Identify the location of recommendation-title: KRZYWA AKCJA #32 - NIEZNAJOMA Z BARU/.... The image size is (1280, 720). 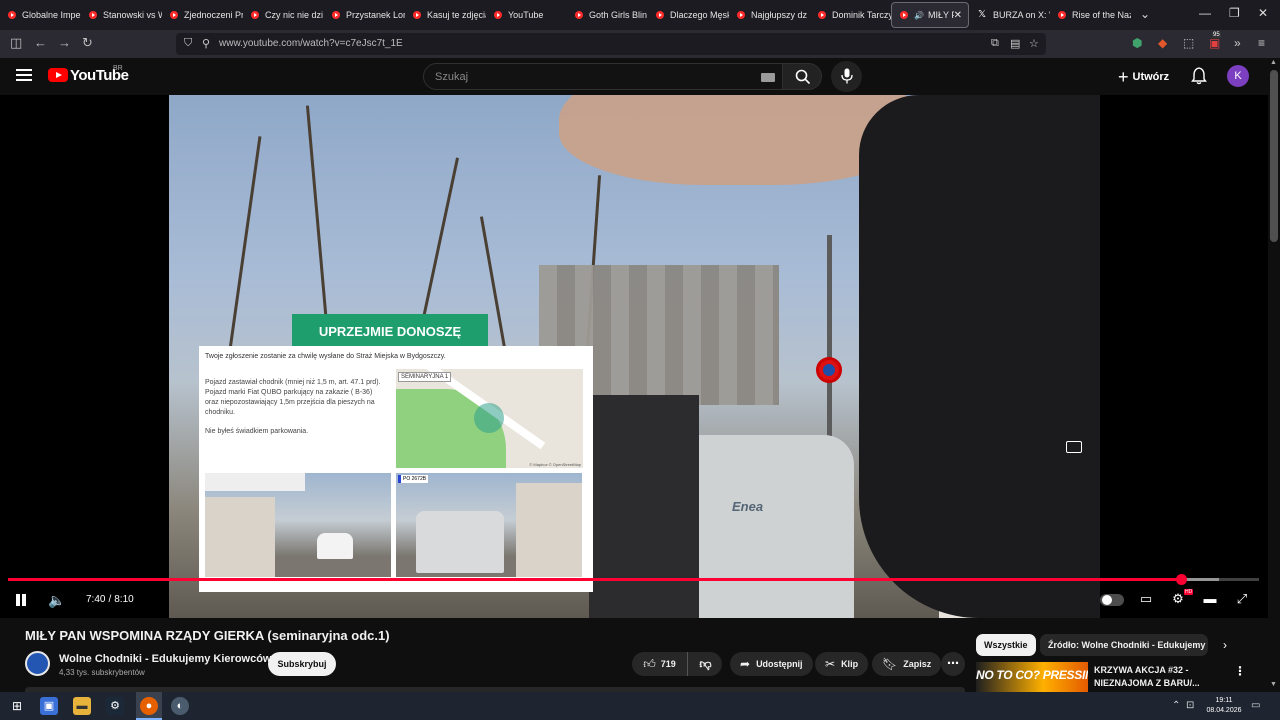
(1154, 677).